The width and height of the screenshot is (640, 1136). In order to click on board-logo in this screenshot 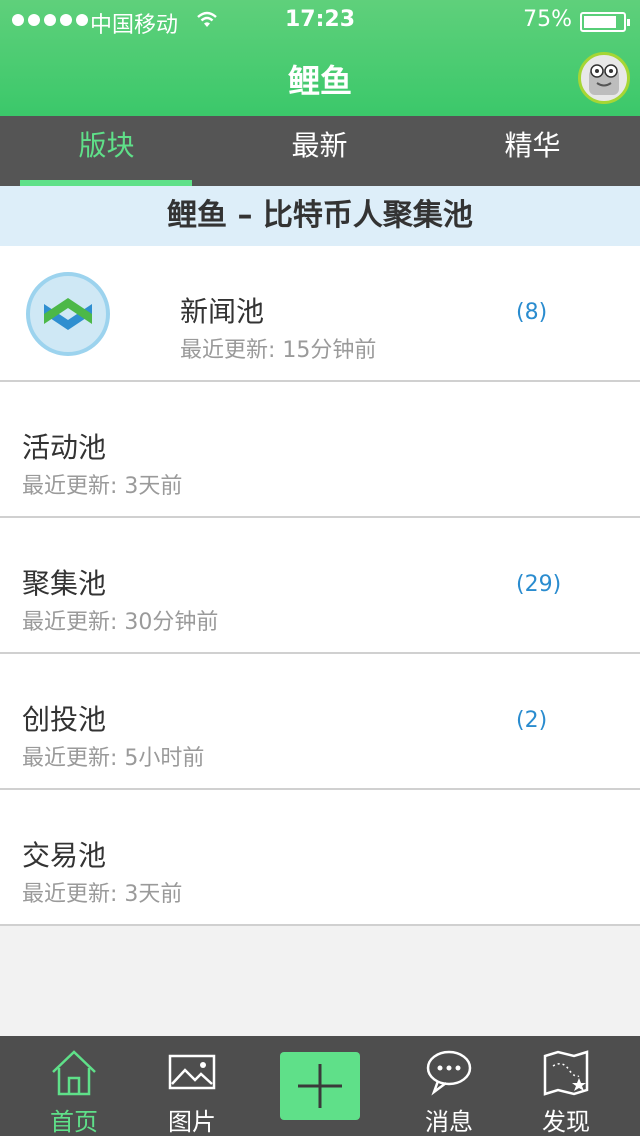, I will do `click(68, 314)`.